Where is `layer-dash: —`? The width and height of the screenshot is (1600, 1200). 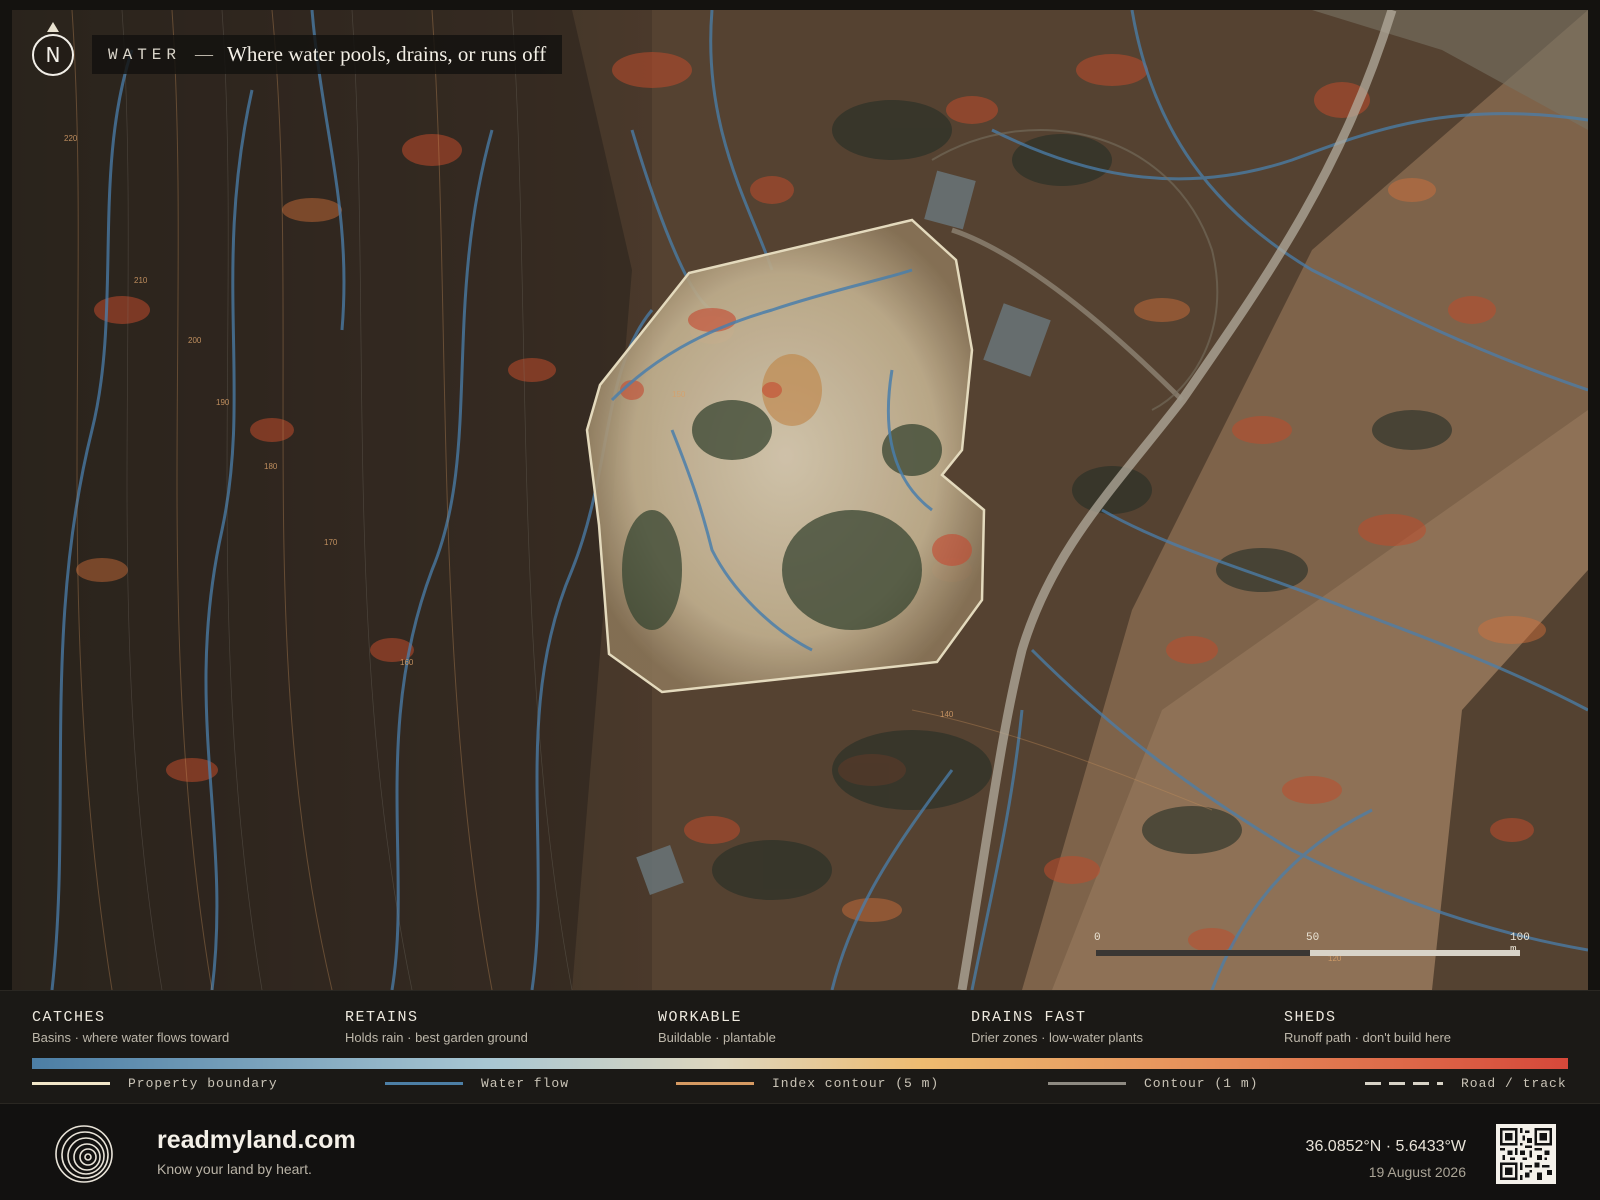 layer-dash: — is located at coordinates (204, 54).